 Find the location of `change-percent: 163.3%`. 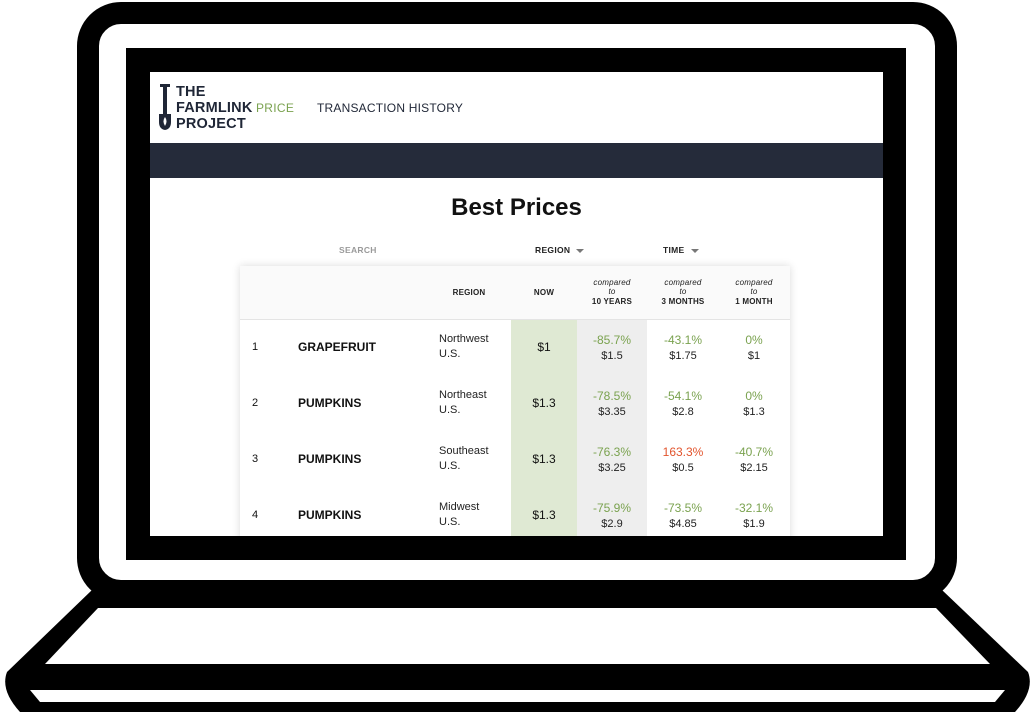

change-percent: 163.3% is located at coordinates (683, 452).